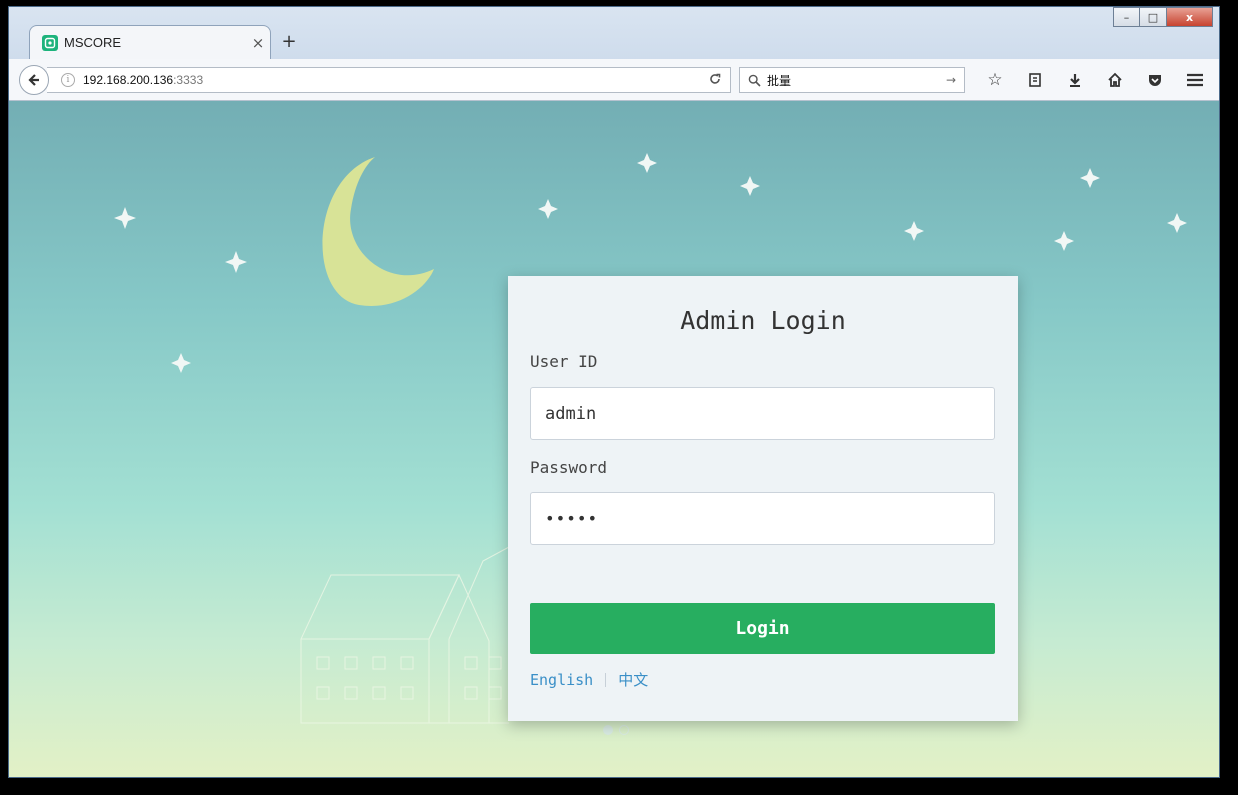 This screenshot has width=1238, height=795. I want to click on carousel-dots, so click(619, 730).